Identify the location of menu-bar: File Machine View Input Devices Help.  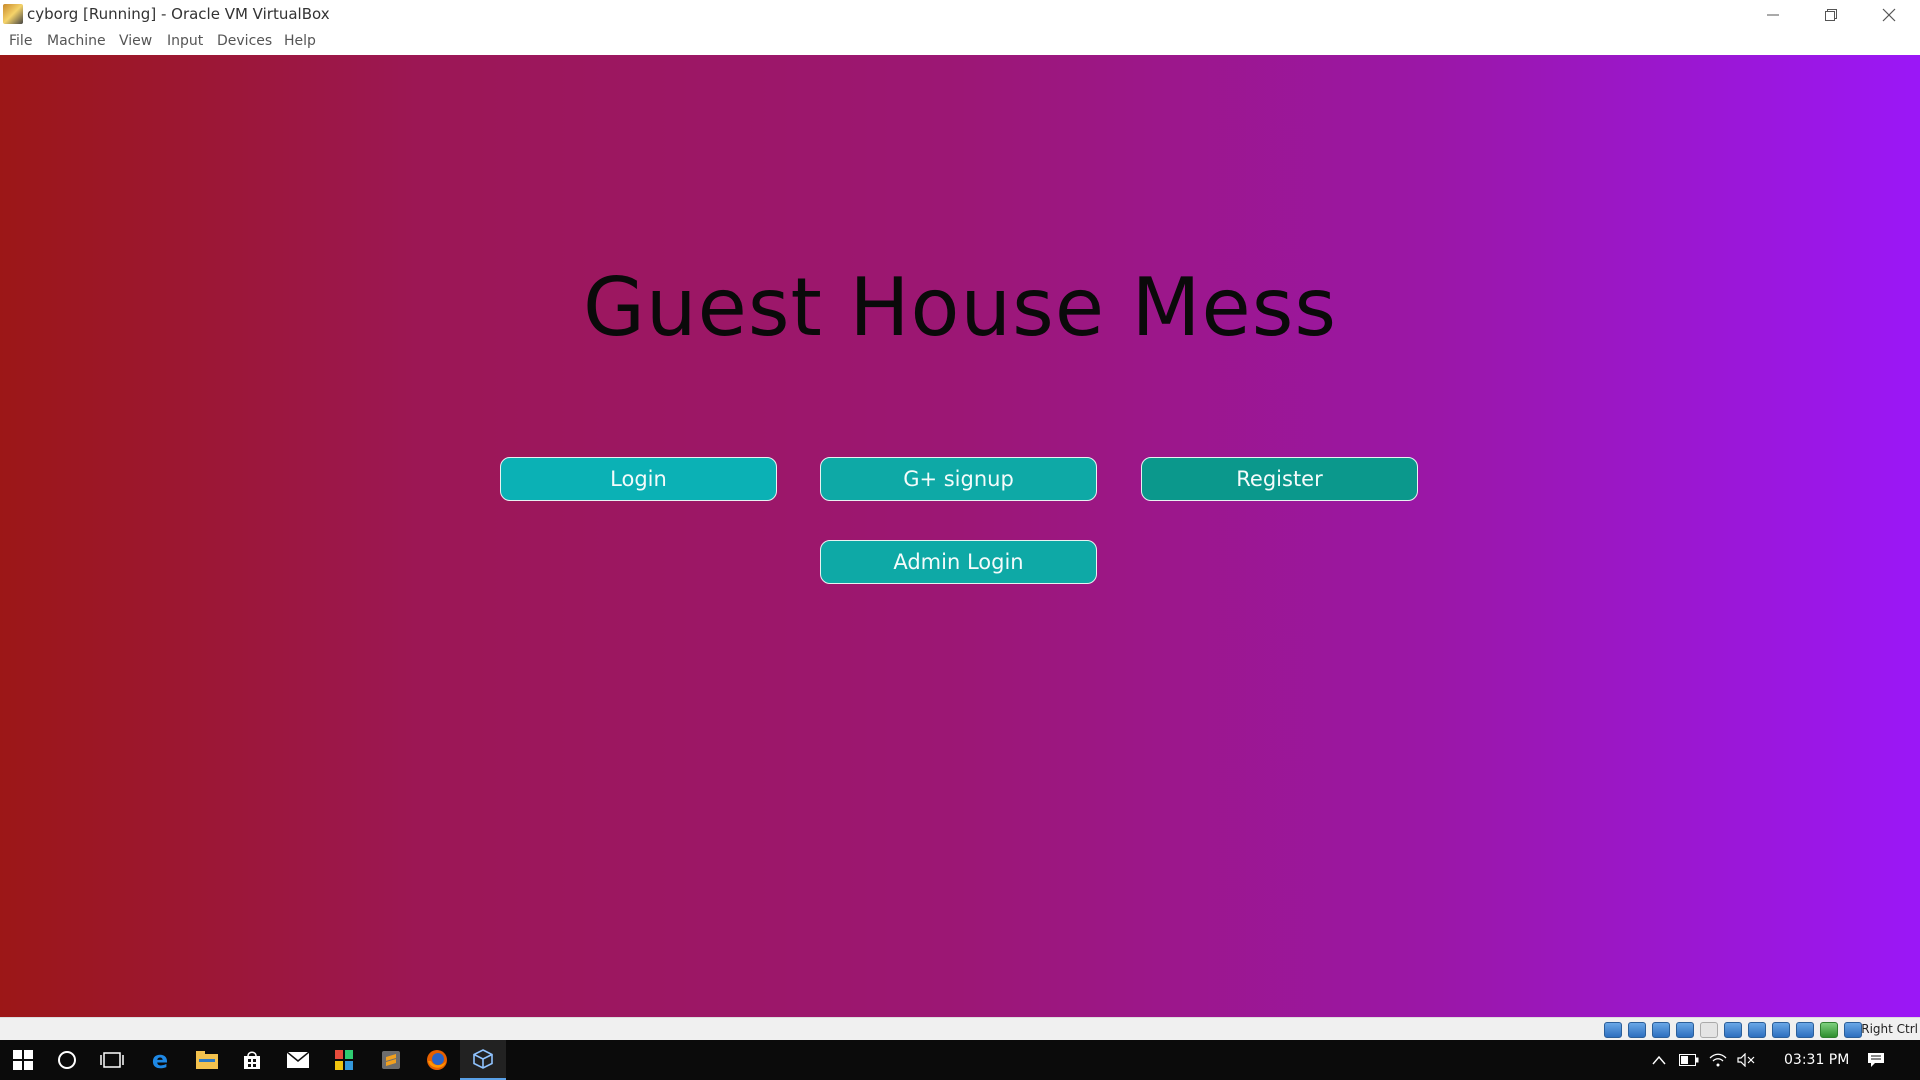
(960, 42).